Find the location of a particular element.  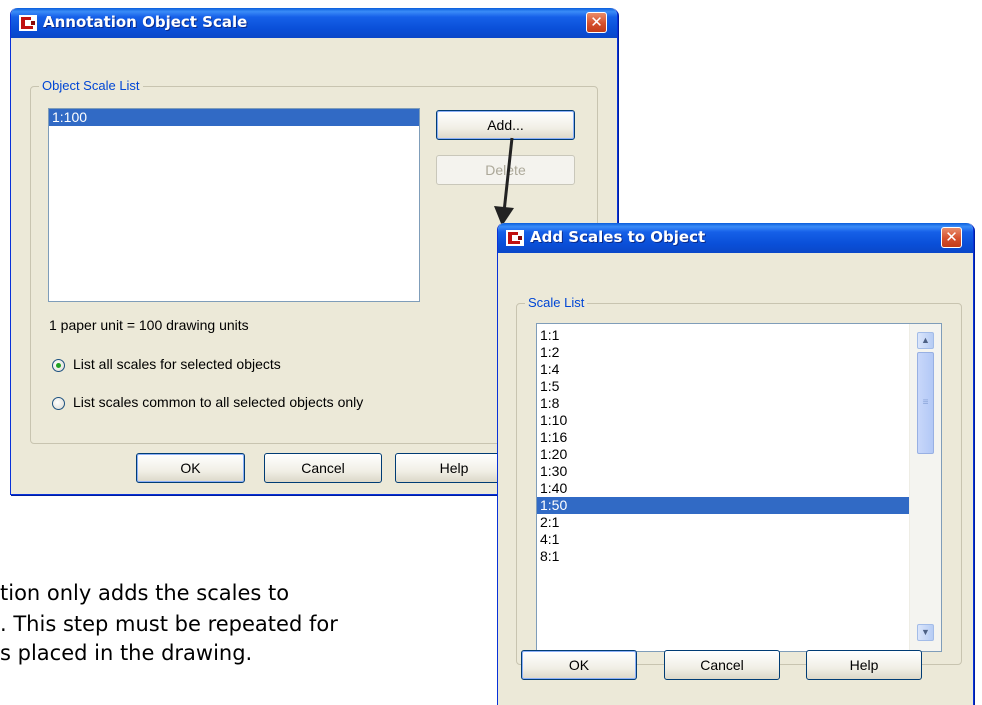

scroll-up-button: ▲ is located at coordinates (925, 340).